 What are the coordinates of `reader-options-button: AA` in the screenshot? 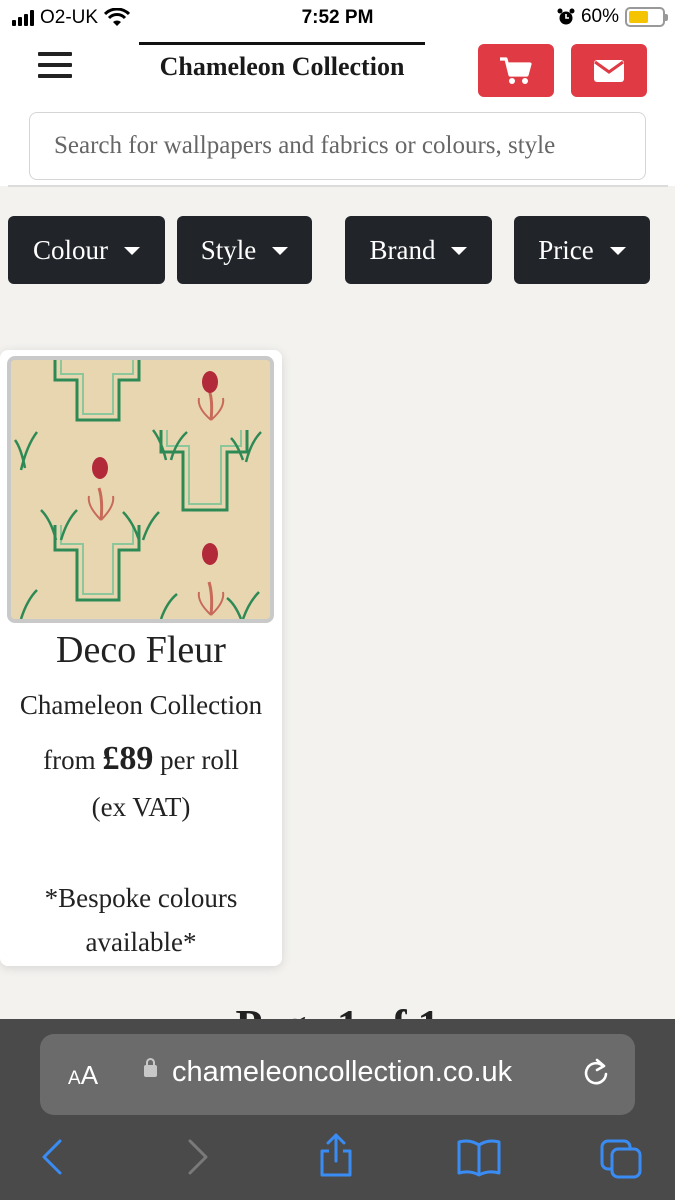 It's located at (83, 1075).